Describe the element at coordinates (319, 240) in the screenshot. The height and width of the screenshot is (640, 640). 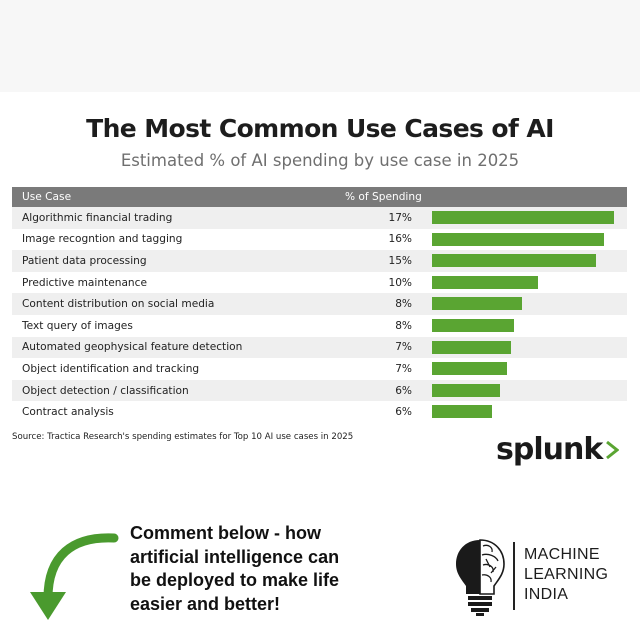
I see `table-row: Image recogntion and tagging 16%` at that location.